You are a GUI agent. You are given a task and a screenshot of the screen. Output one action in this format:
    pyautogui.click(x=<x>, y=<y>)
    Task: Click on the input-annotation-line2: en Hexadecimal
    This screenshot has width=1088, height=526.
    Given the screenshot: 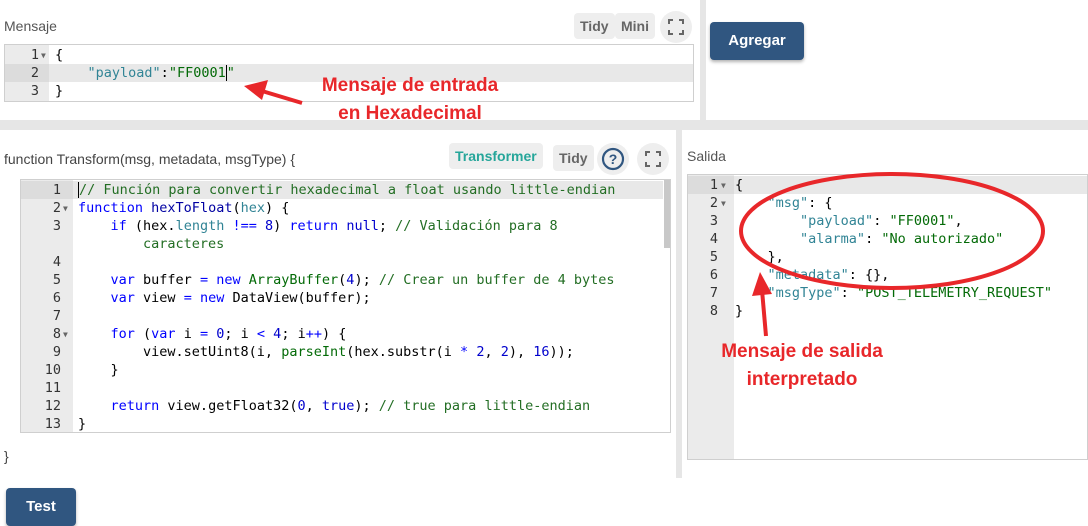 What is the action you would take?
    pyautogui.click(x=410, y=113)
    